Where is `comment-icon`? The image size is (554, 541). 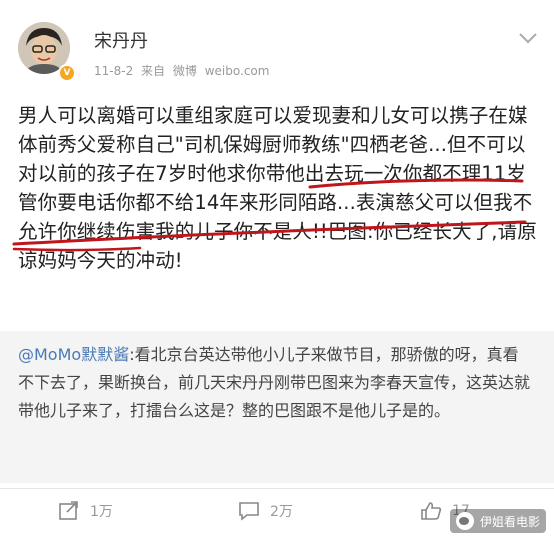 comment-icon is located at coordinates (249, 511).